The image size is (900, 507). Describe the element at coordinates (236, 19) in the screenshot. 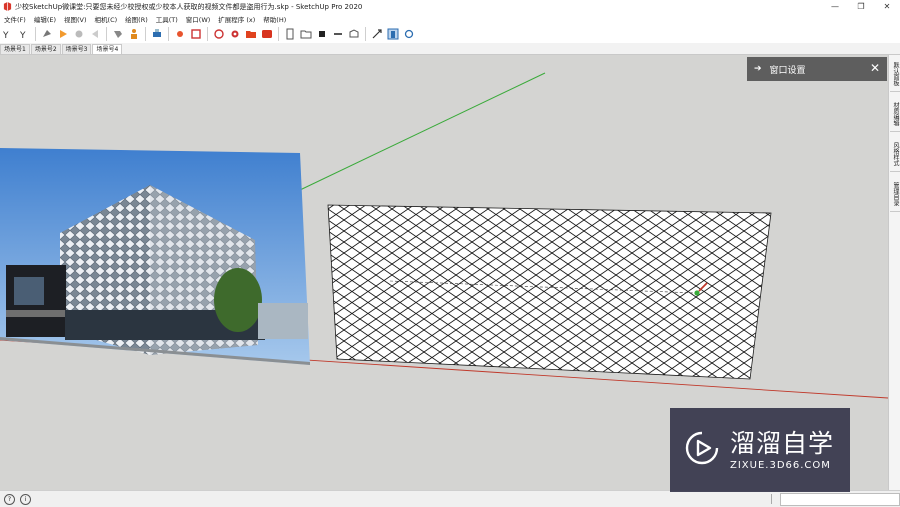

I see `menu-extensions: 扩展程序 (x)` at that location.